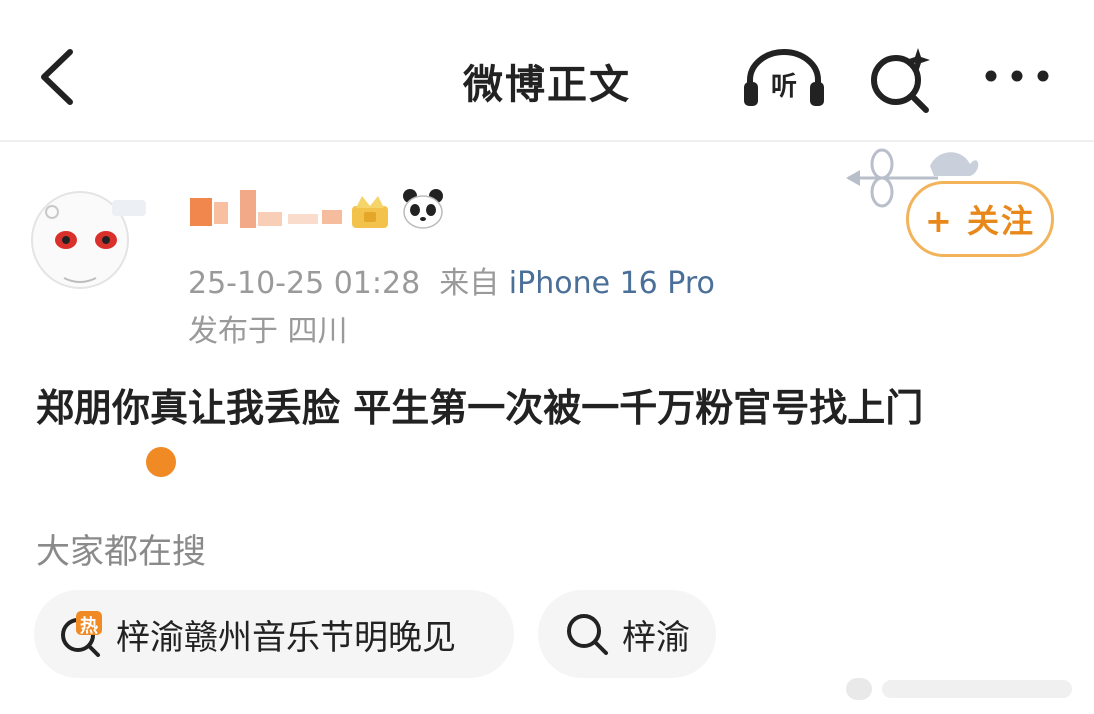 Image resolution: width=1094 pixels, height=714 pixels. Describe the element at coordinates (980, 219) in the screenshot. I see `follow-button: + 关注` at that location.